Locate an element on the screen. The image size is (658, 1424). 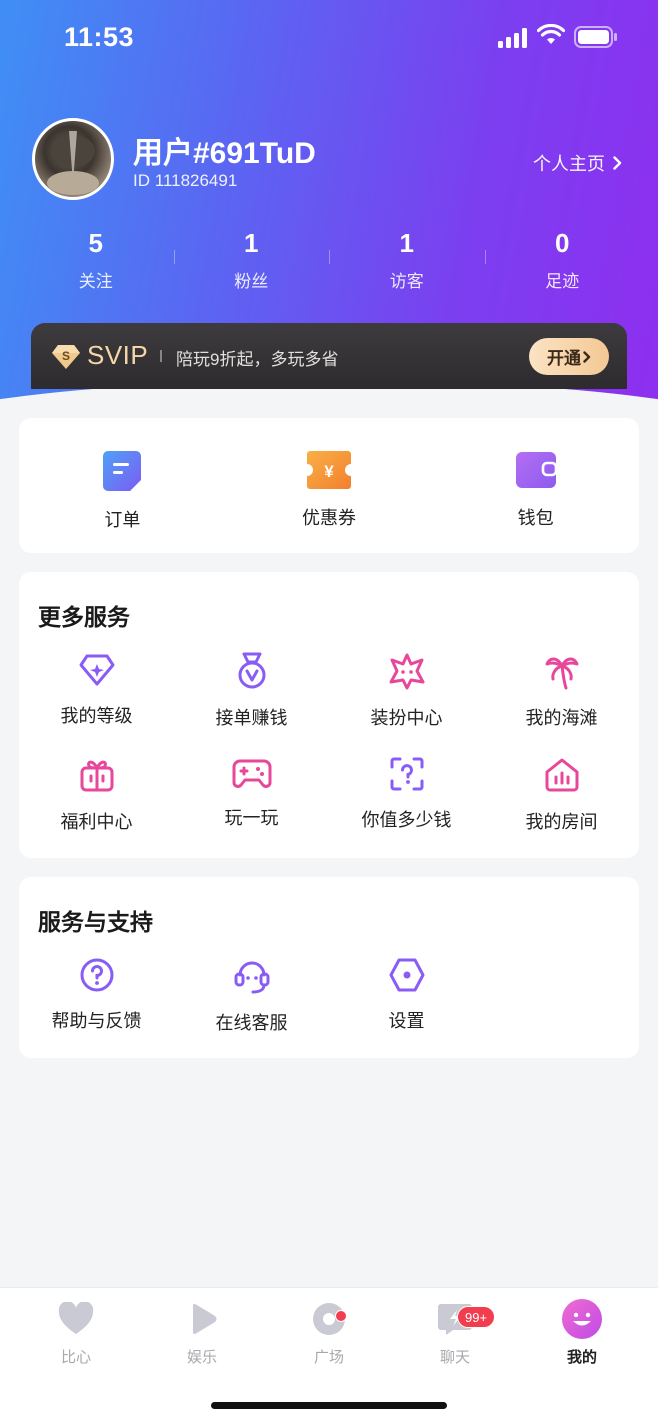
svip-badge-icon: S is located at coordinates (66, 357).